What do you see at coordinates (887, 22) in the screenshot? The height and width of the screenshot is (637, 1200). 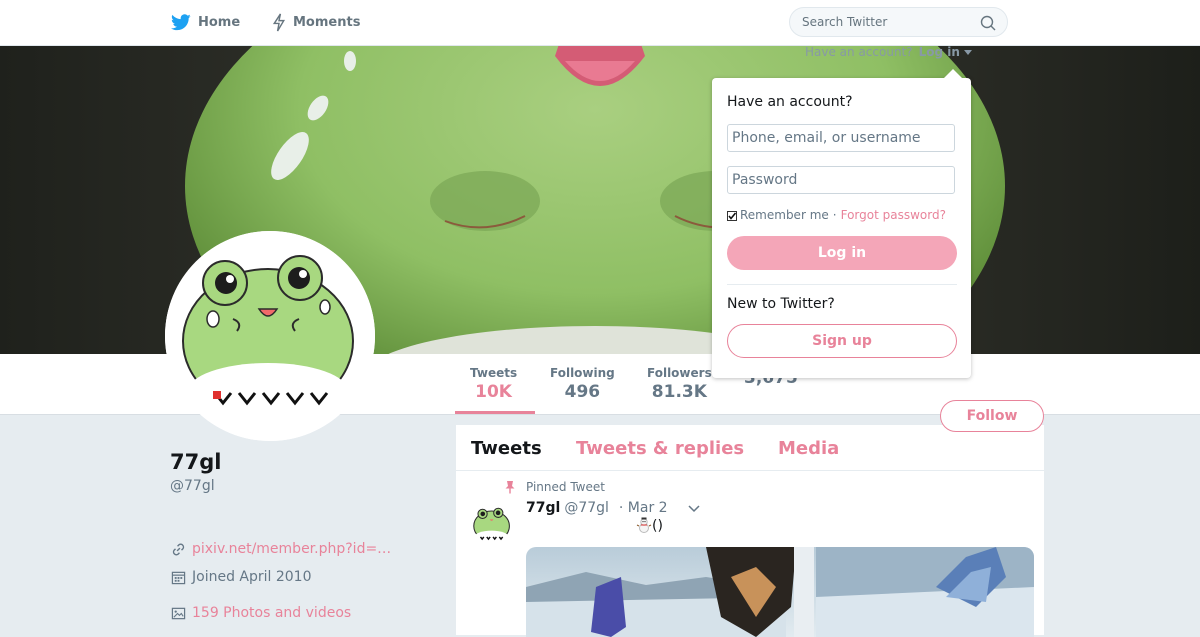 I see `search-input` at bounding box center [887, 22].